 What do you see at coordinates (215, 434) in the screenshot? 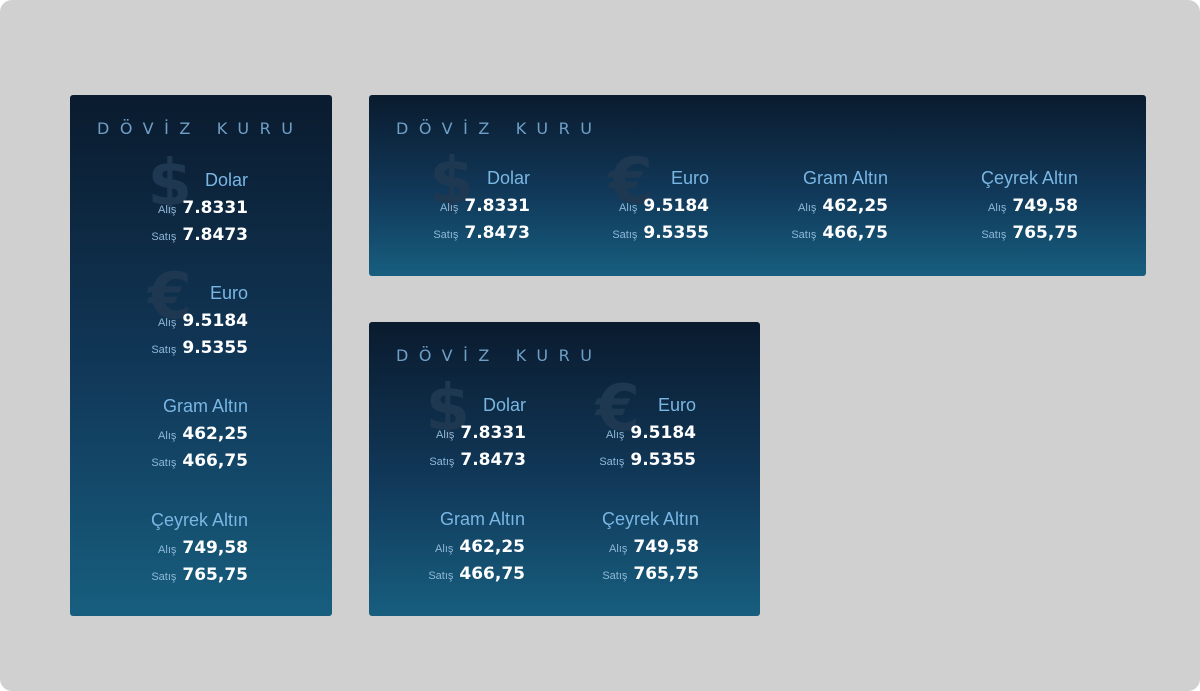
I see `buy-value: 462,25` at bounding box center [215, 434].